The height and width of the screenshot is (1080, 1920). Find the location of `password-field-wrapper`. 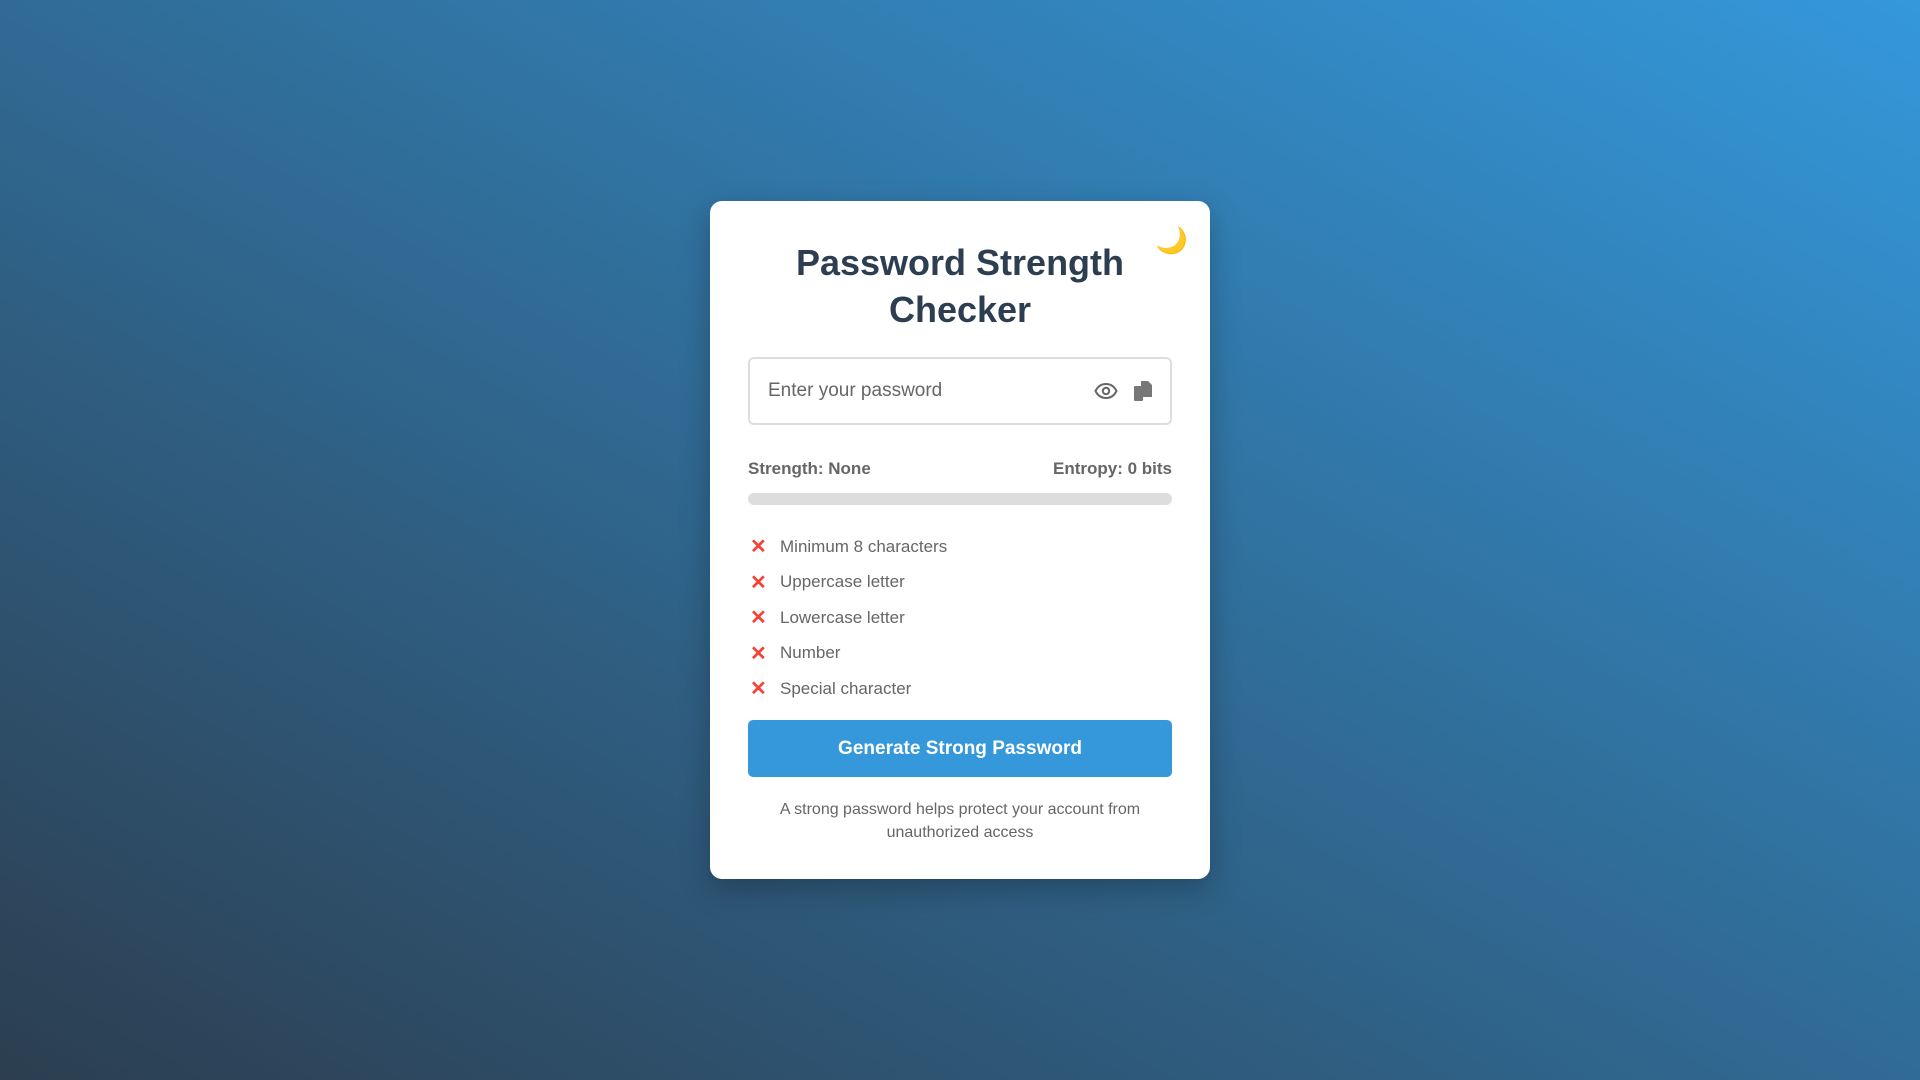

password-field-wrapper is located at coordinates (960, 391).